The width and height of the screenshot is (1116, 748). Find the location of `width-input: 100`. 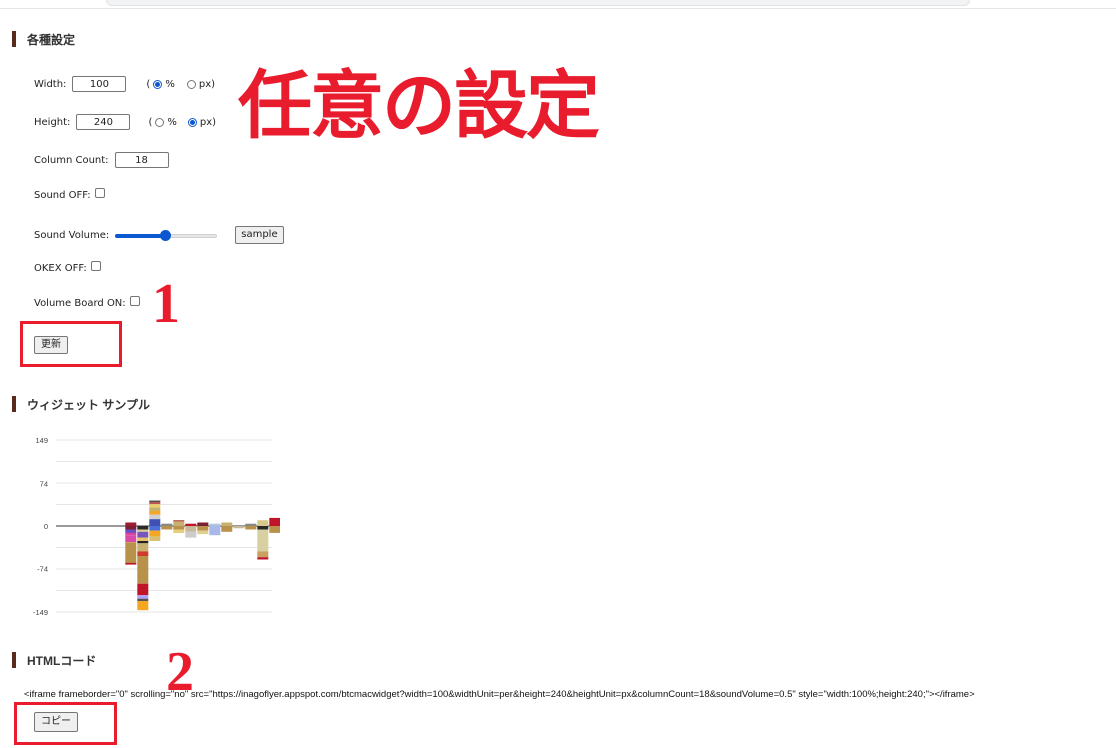

width-input: 100 is located at coordinates (99, 84).